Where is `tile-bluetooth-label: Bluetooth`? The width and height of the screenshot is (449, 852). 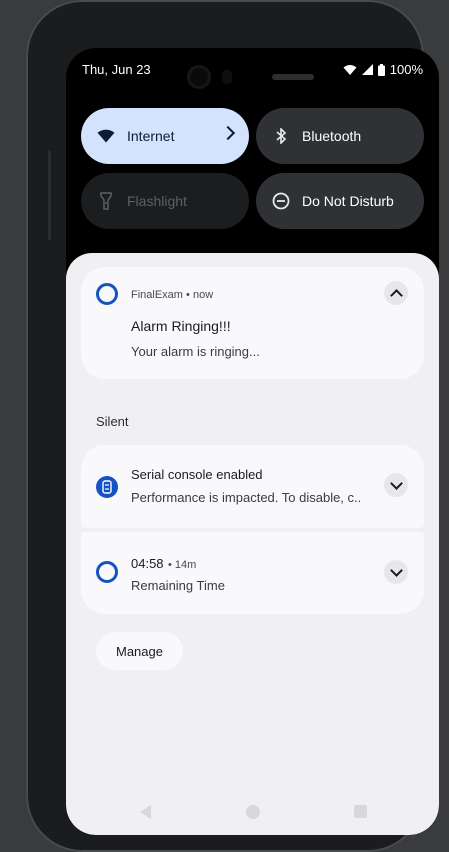 tile-bluetooth-label: Bluetooth is located at coordinates (332, 136).